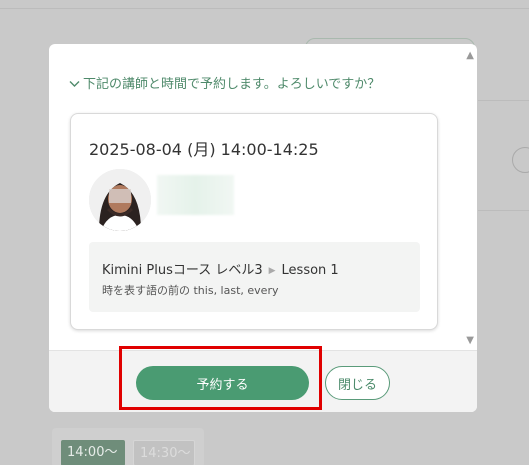 Image resolution: width=529 pixels, height=465 pixels. Describe the element at coordinates (272, 271) in the screenshot. I see `arrow-right-icon: ▶` at that location.